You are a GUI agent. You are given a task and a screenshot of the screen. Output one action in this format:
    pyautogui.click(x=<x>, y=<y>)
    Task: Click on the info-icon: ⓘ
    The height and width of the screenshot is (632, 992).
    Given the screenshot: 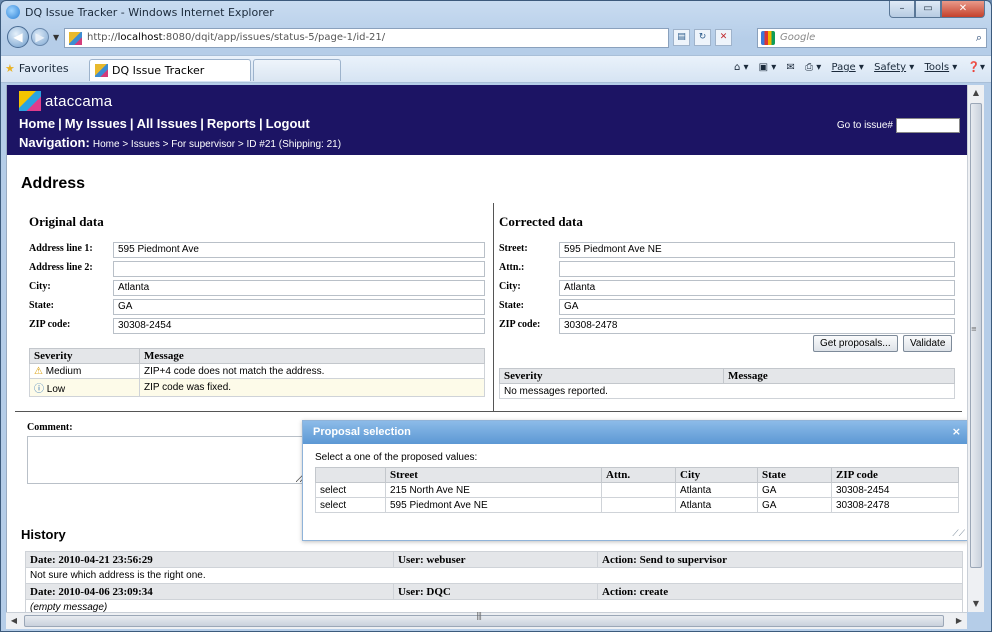 What is the action you would take?
    pyautogui.click(x=39, y=389)
    